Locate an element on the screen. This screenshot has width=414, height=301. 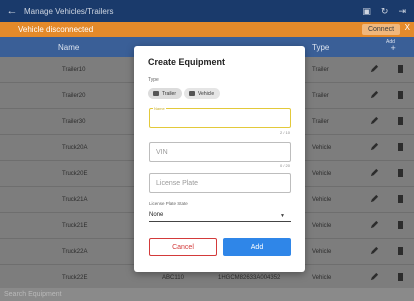
row-name: Truck21A is located at coordinates (75, 200).